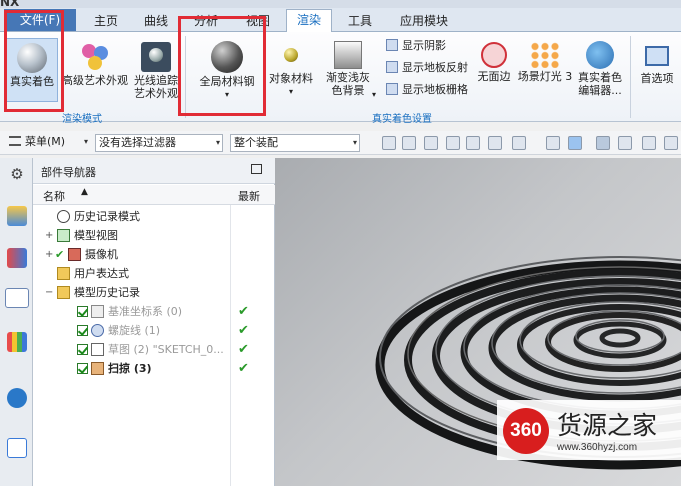  I want to click on show-shadow-toggle: 显示阴影, so click(416, 46).